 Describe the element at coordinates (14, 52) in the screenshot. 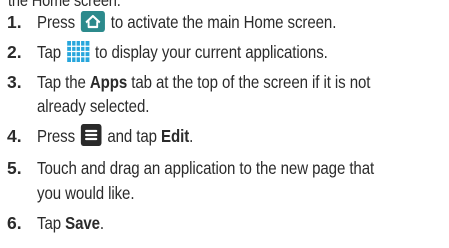

I see `step-number: 2.` at that location.